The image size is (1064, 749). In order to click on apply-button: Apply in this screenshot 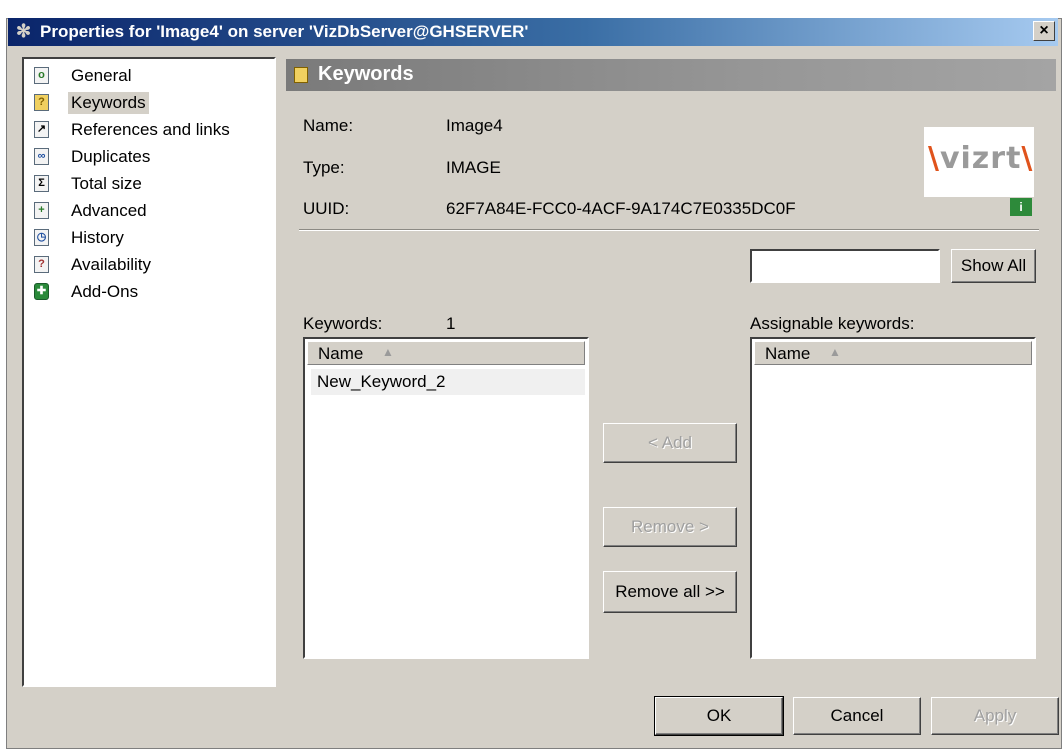, I will do `click(995, 716)`.